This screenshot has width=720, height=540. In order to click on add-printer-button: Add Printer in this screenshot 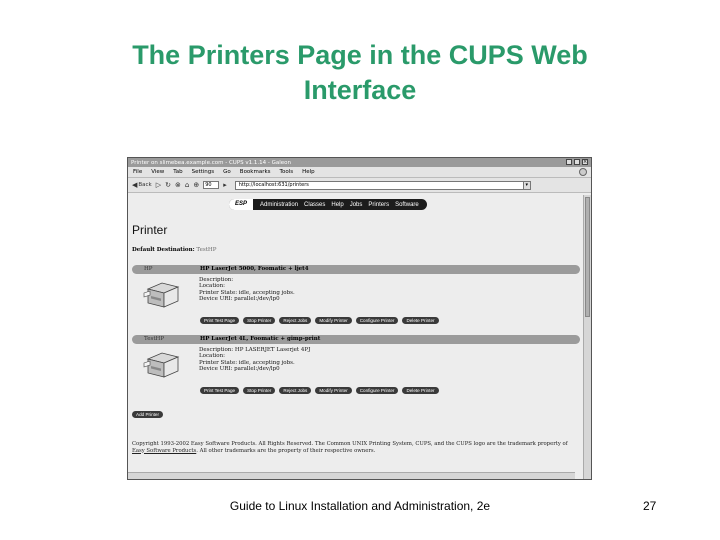, I will do `click(147, 414)`.